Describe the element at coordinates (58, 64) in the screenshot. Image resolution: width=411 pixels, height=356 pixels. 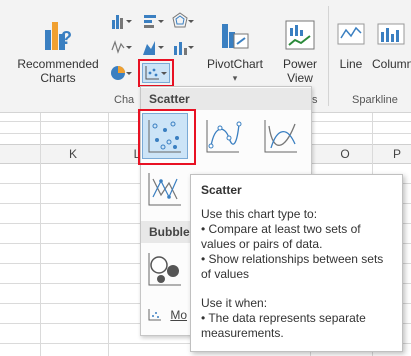
I see `recommended-charts-label-1: Recommended` at that location.